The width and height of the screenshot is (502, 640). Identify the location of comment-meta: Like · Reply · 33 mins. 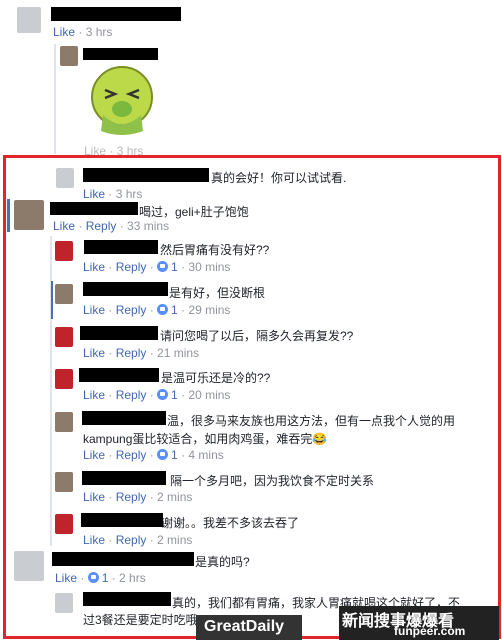
(111, 226).